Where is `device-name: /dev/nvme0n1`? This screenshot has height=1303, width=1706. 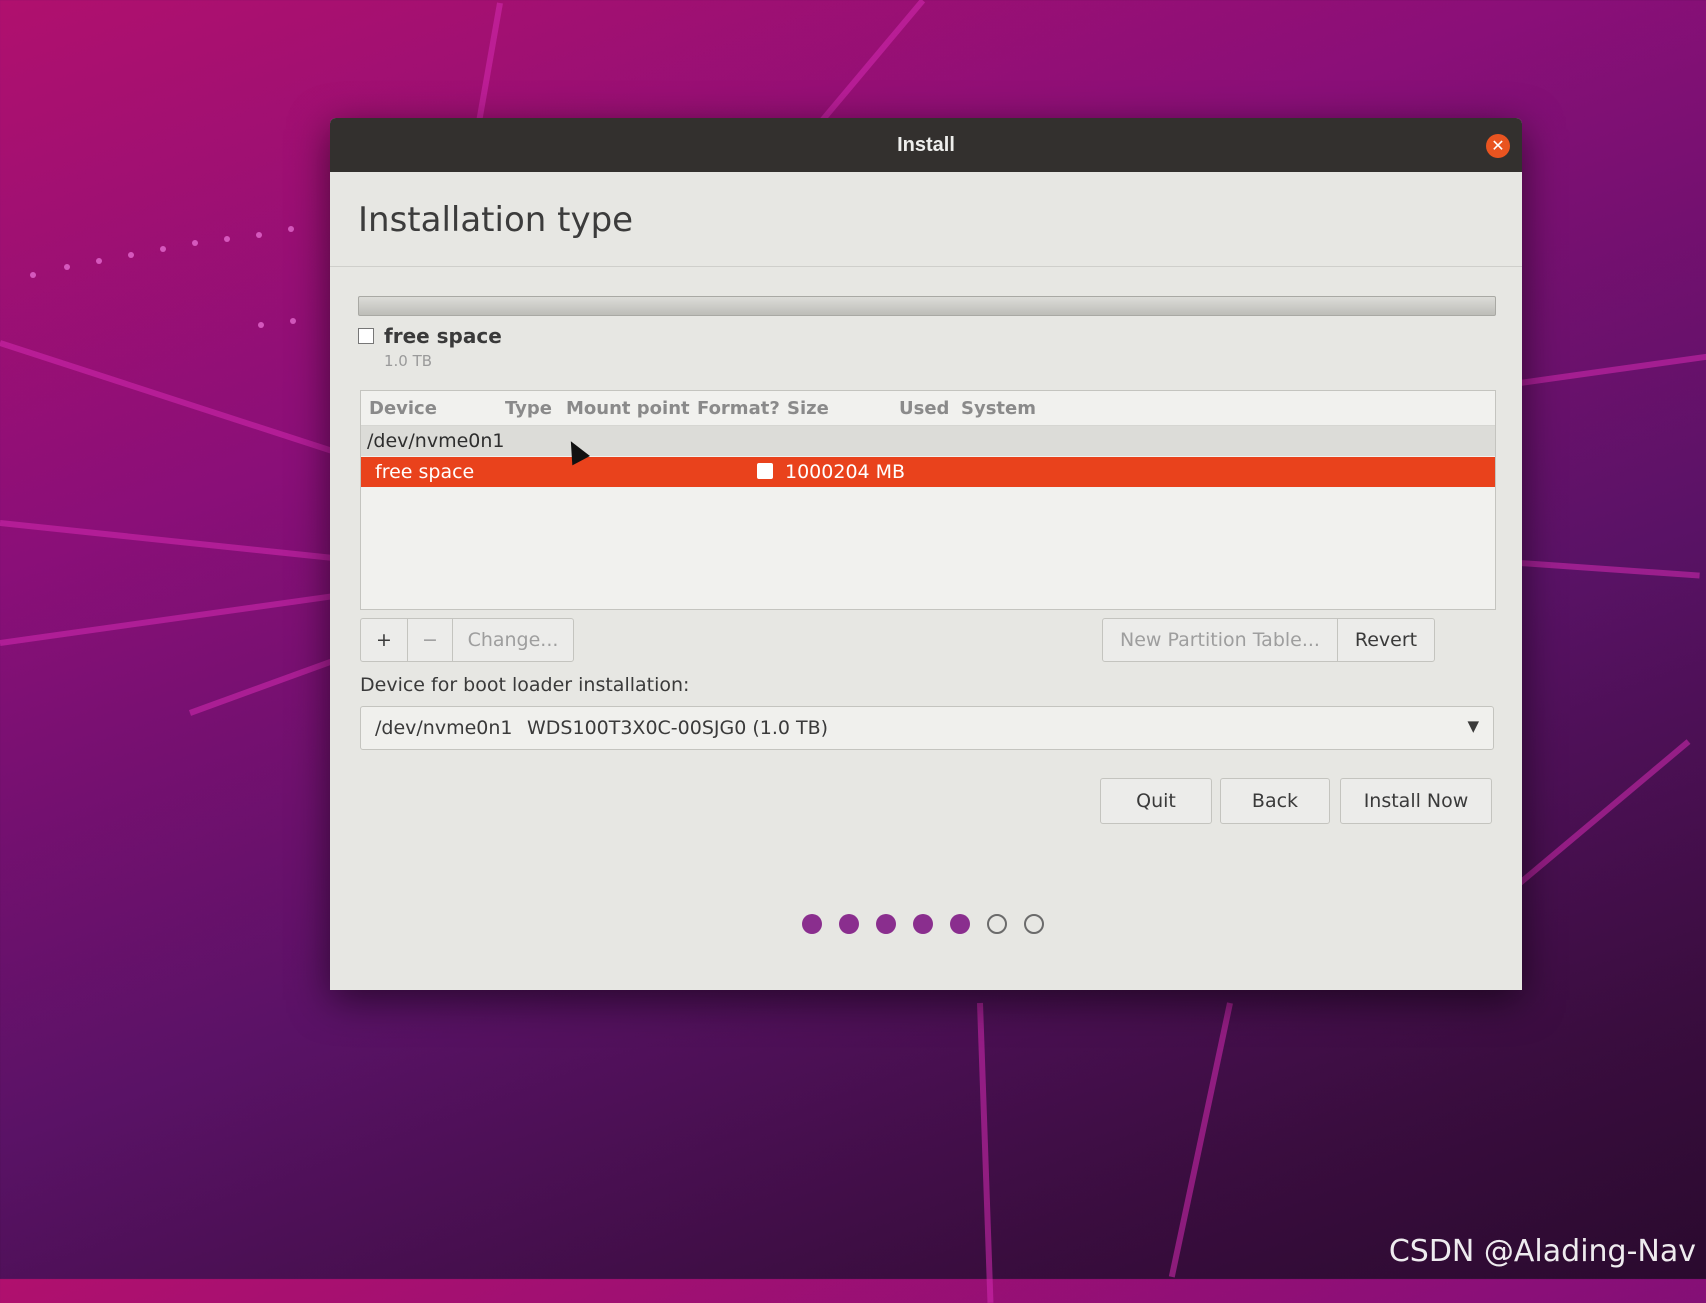 device-name: /dev/nvme0n1 is located at coordinates (436, 441).